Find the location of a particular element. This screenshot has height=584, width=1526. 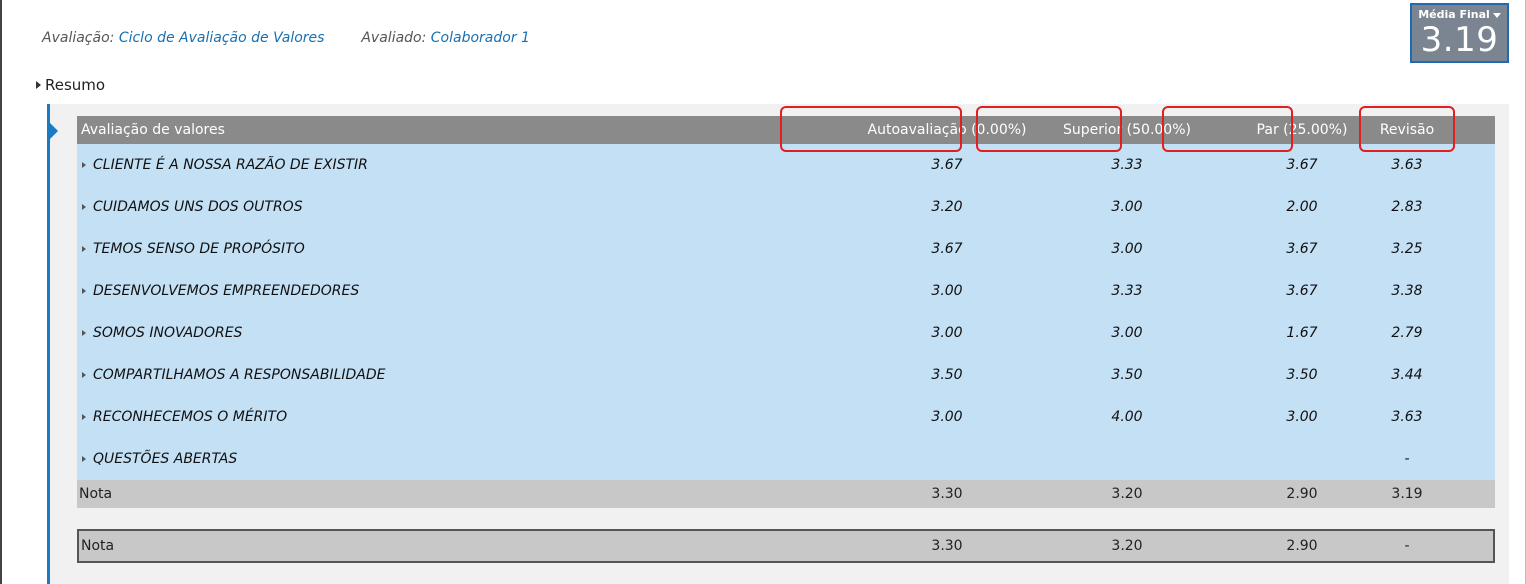

nota-final-par: 2.90 is located at coordinates (1302, 546).